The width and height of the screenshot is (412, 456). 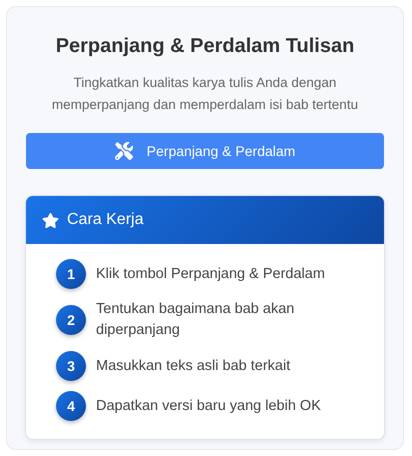 What do you see at coordinates (71, 366) in the screenshot?
I see `step-number: 3` at bounding box center [71, 366].